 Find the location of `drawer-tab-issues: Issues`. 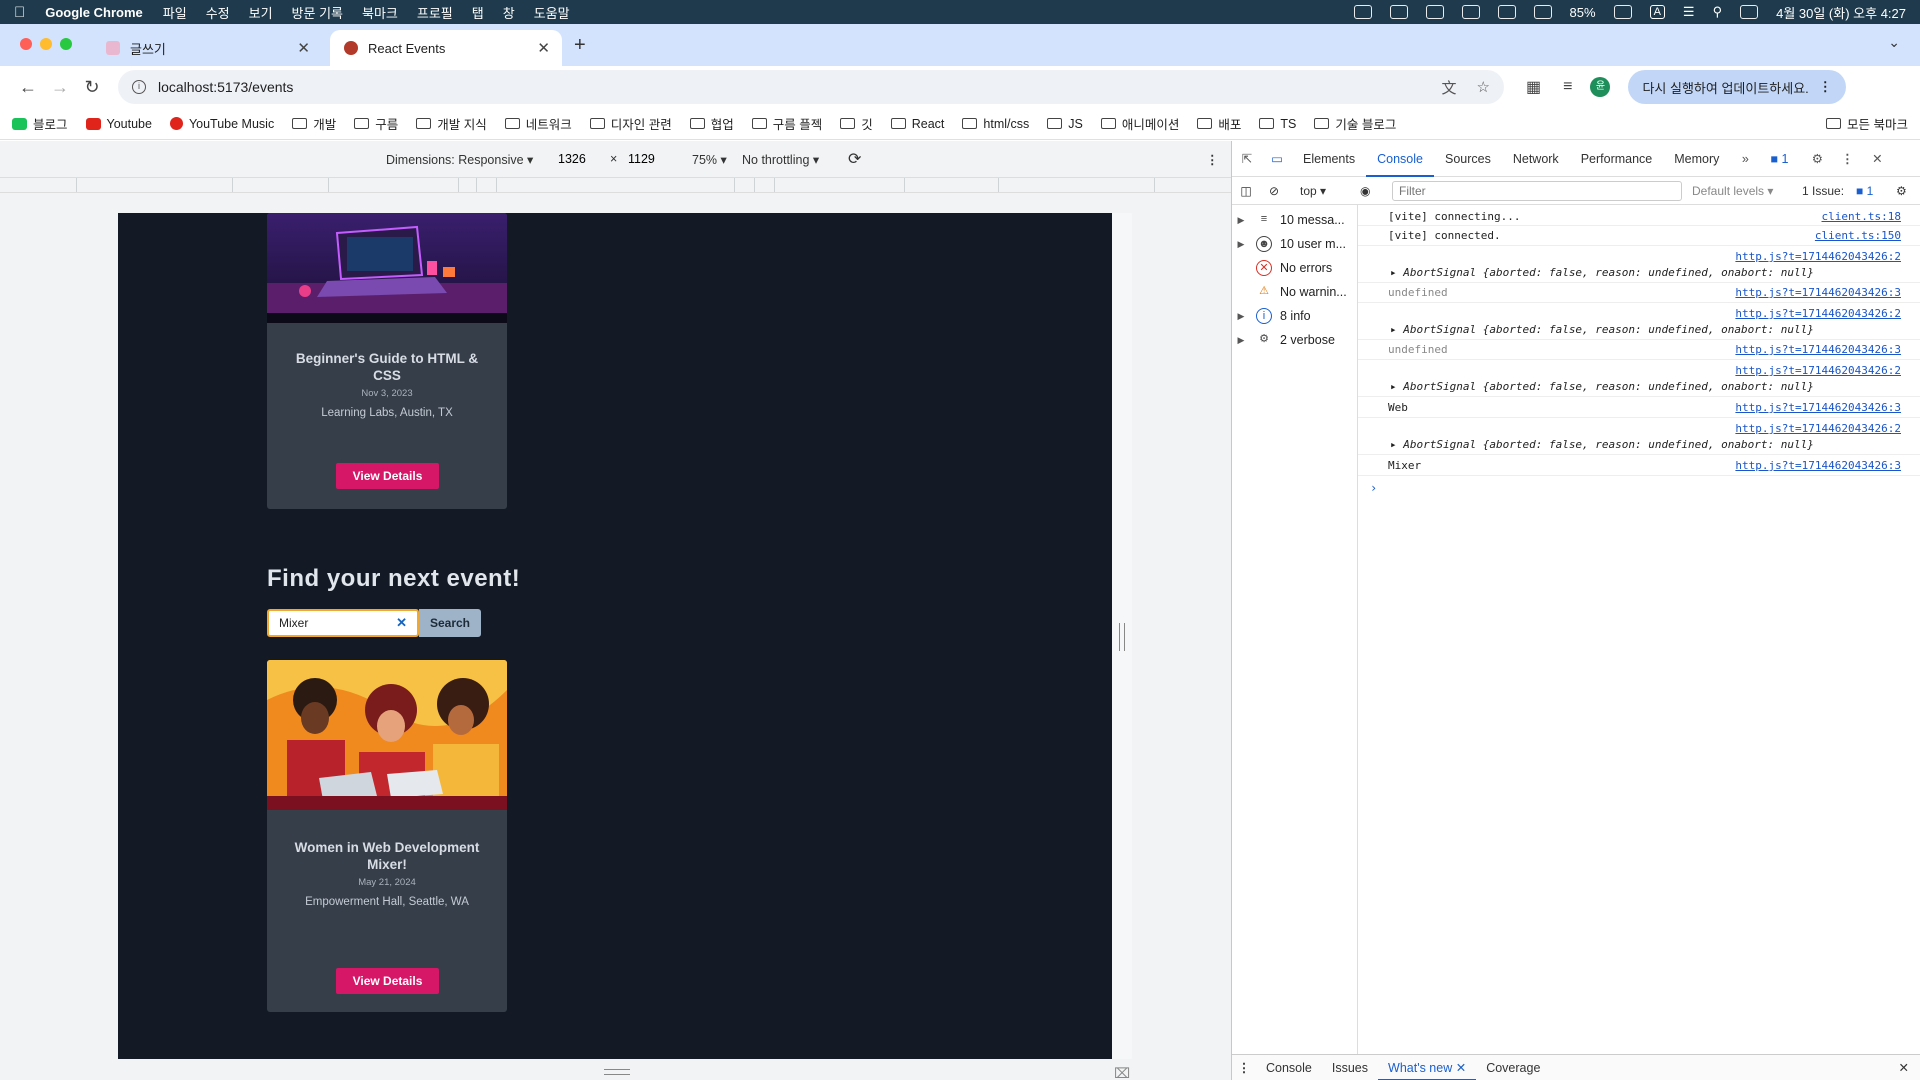

drawer-tab-issues: Issues is located at coordinates (1350, 1067).